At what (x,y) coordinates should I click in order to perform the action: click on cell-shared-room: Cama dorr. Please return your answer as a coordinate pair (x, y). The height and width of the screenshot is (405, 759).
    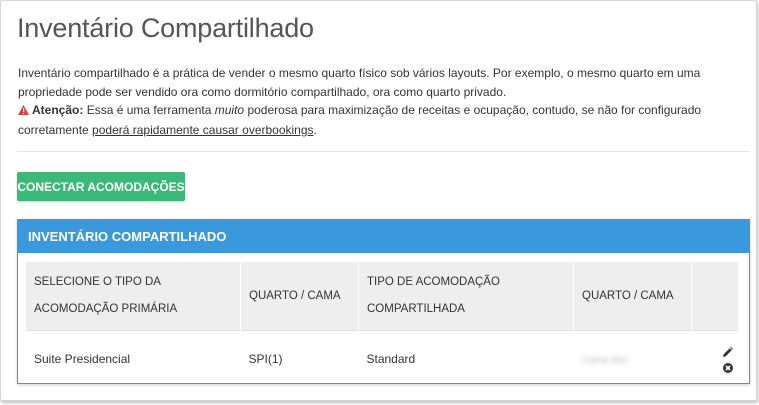
    Looking at the image, I should click on (632, 358).